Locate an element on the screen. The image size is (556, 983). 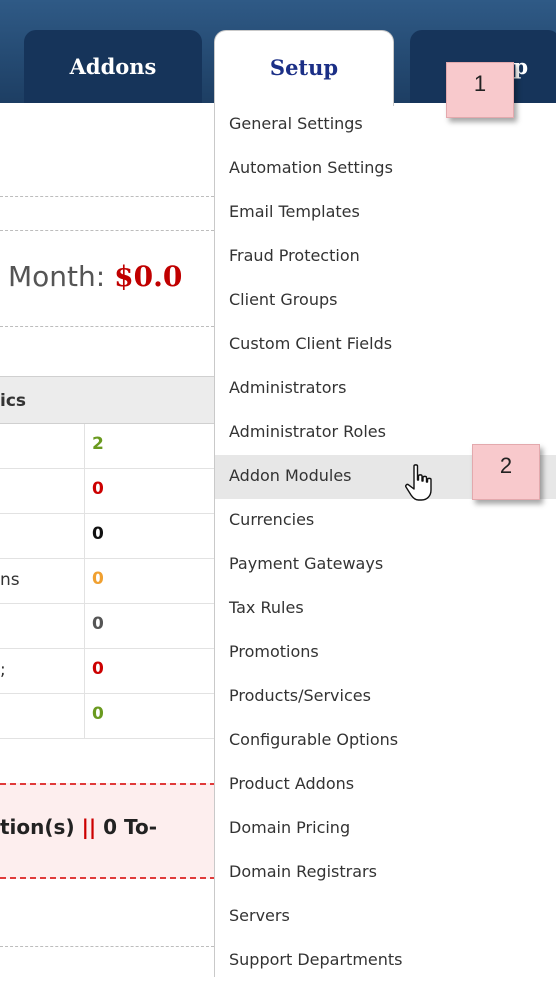
tab-addons: Addons is located at coordinates (113, 66).